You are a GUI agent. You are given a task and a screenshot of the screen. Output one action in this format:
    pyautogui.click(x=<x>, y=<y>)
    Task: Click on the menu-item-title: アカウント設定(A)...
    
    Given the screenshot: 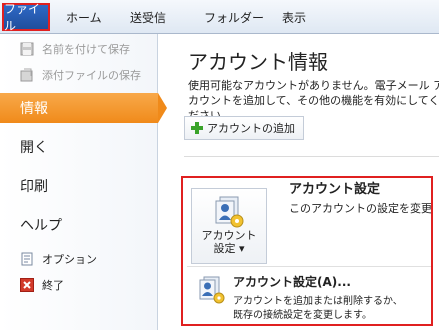 What is the action you would take?
    pyautogui.click(x=292, y=282)
    